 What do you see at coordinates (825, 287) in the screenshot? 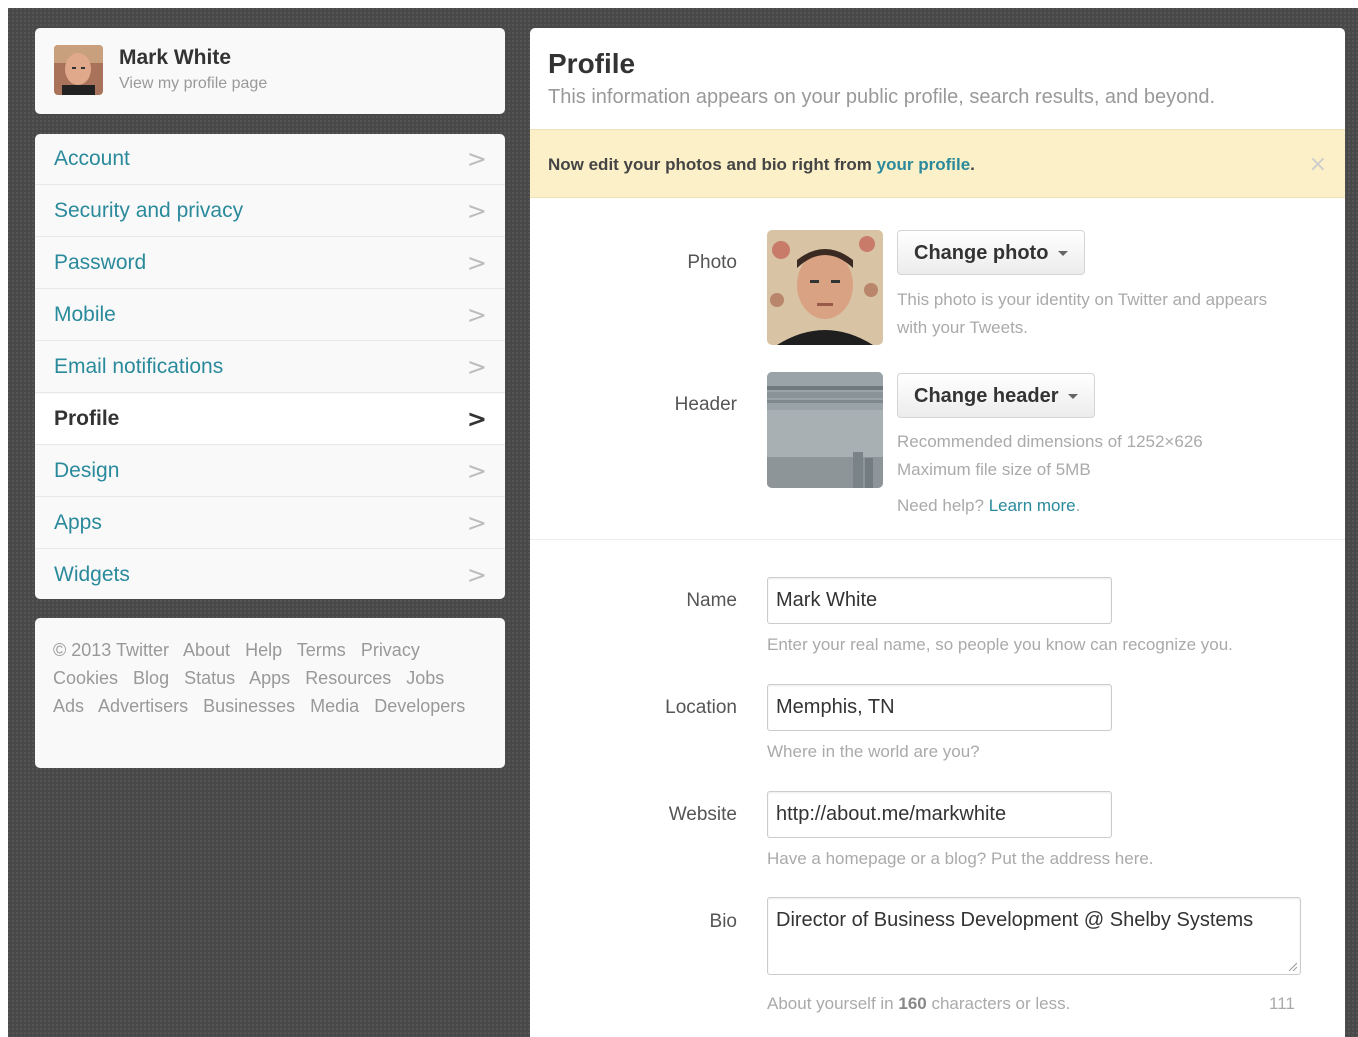
I see `profile-photo` at bounding box center [825, 287].